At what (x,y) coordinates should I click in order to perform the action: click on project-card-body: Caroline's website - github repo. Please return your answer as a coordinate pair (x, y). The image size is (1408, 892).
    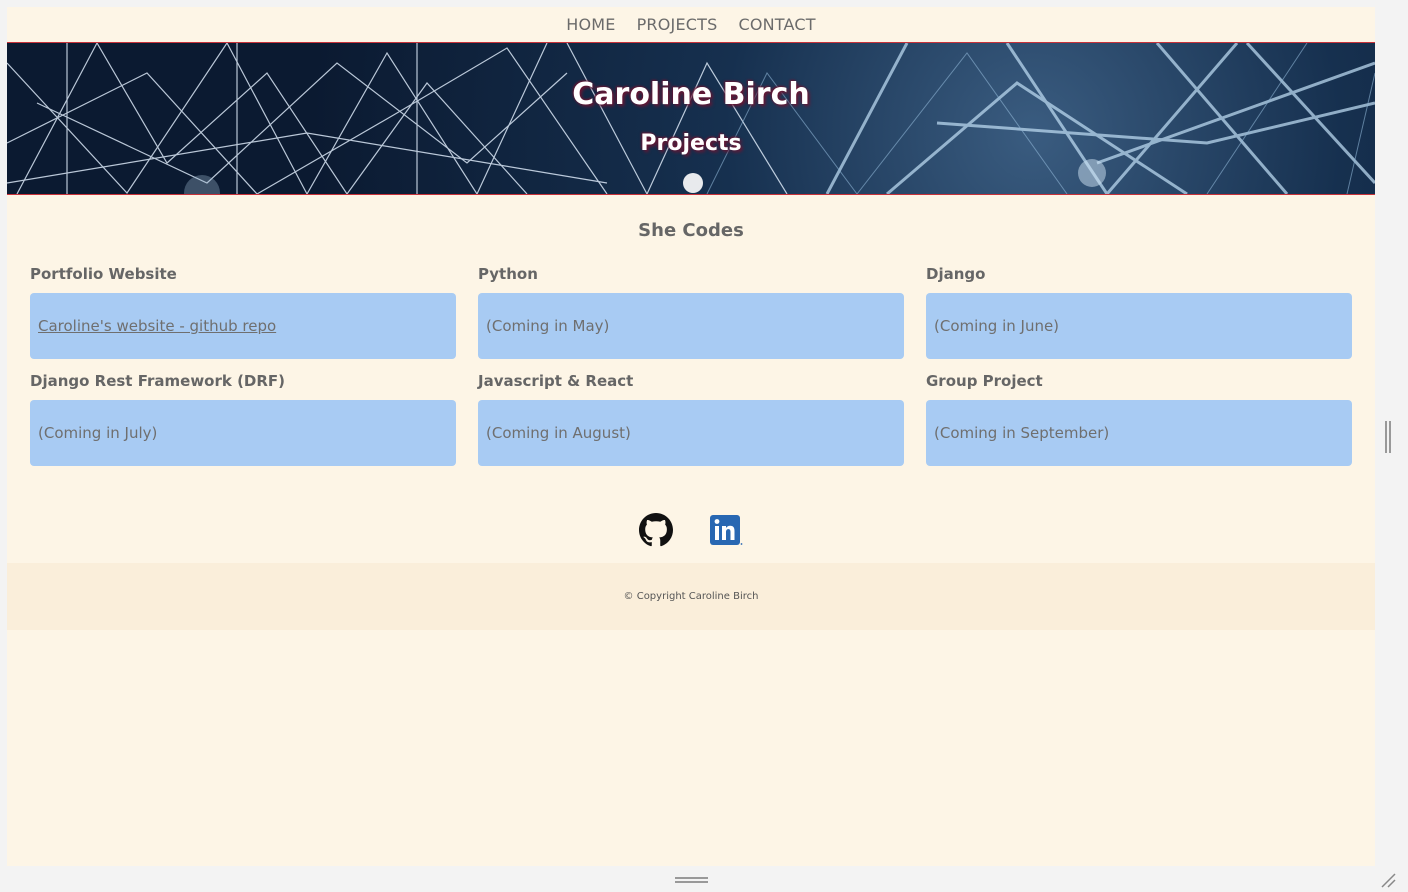
    Looking at the image, I should click on (243, 326).